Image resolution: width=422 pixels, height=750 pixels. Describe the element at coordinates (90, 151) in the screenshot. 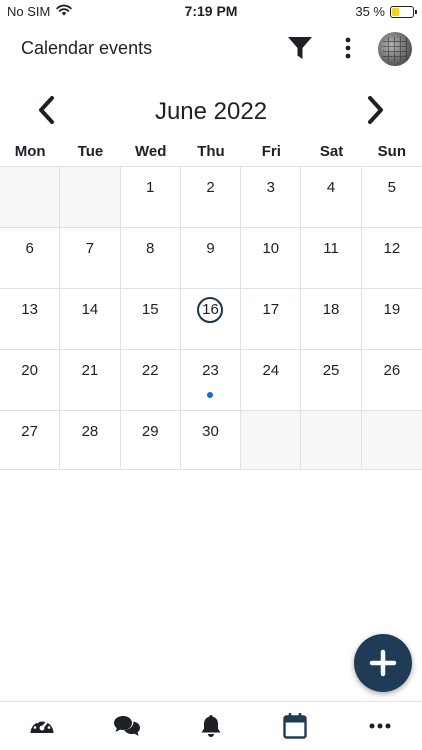

I see `weekday-label: Tue` at that location.